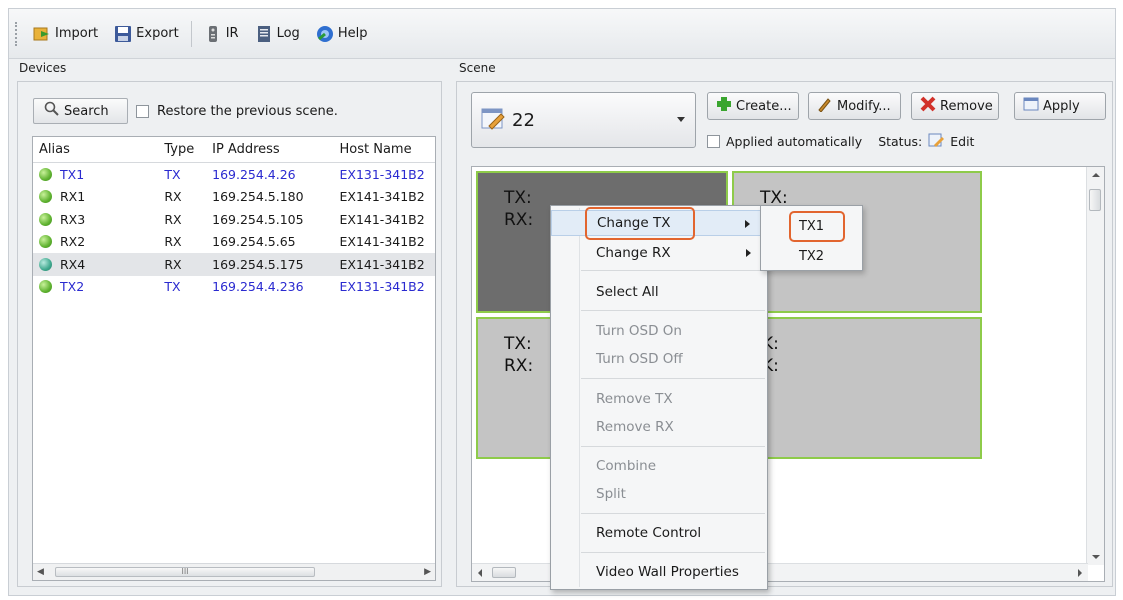 This screenshot has width=1123, height=600. Describe the element at coordinates (427, 572) in the screenshot. I see `scroll-right-icon: ▶` at that location.